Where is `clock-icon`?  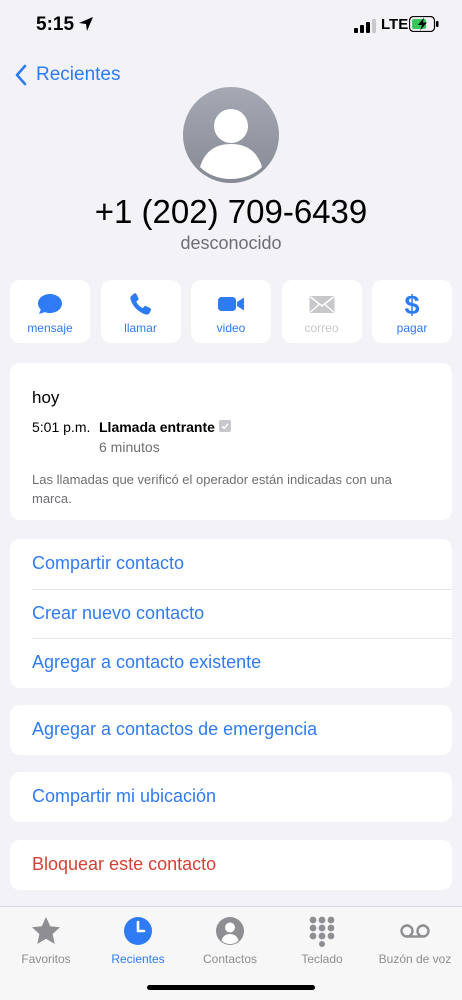 clock-icon is located at coordinates (138, 931).